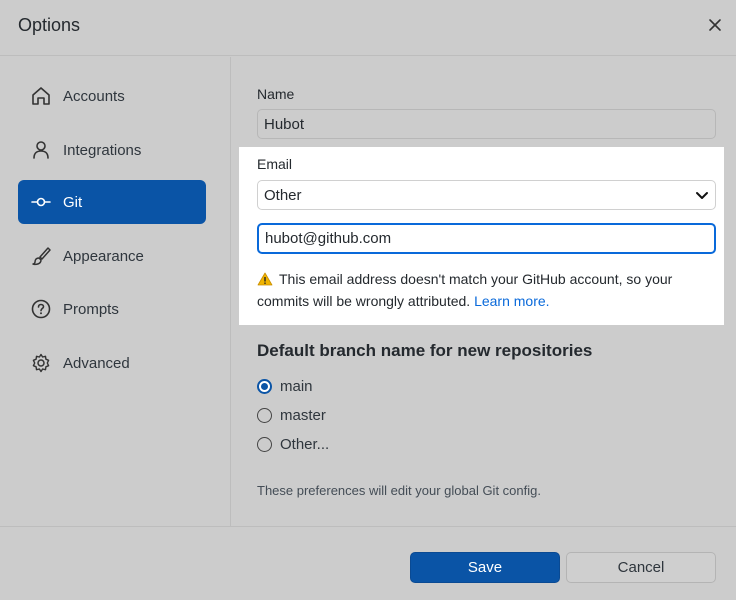  What do you see at coordinates (91, 309) in the screenshot?
I see `sidebar-item-label: Prompts` at bounding box center [91, 309].